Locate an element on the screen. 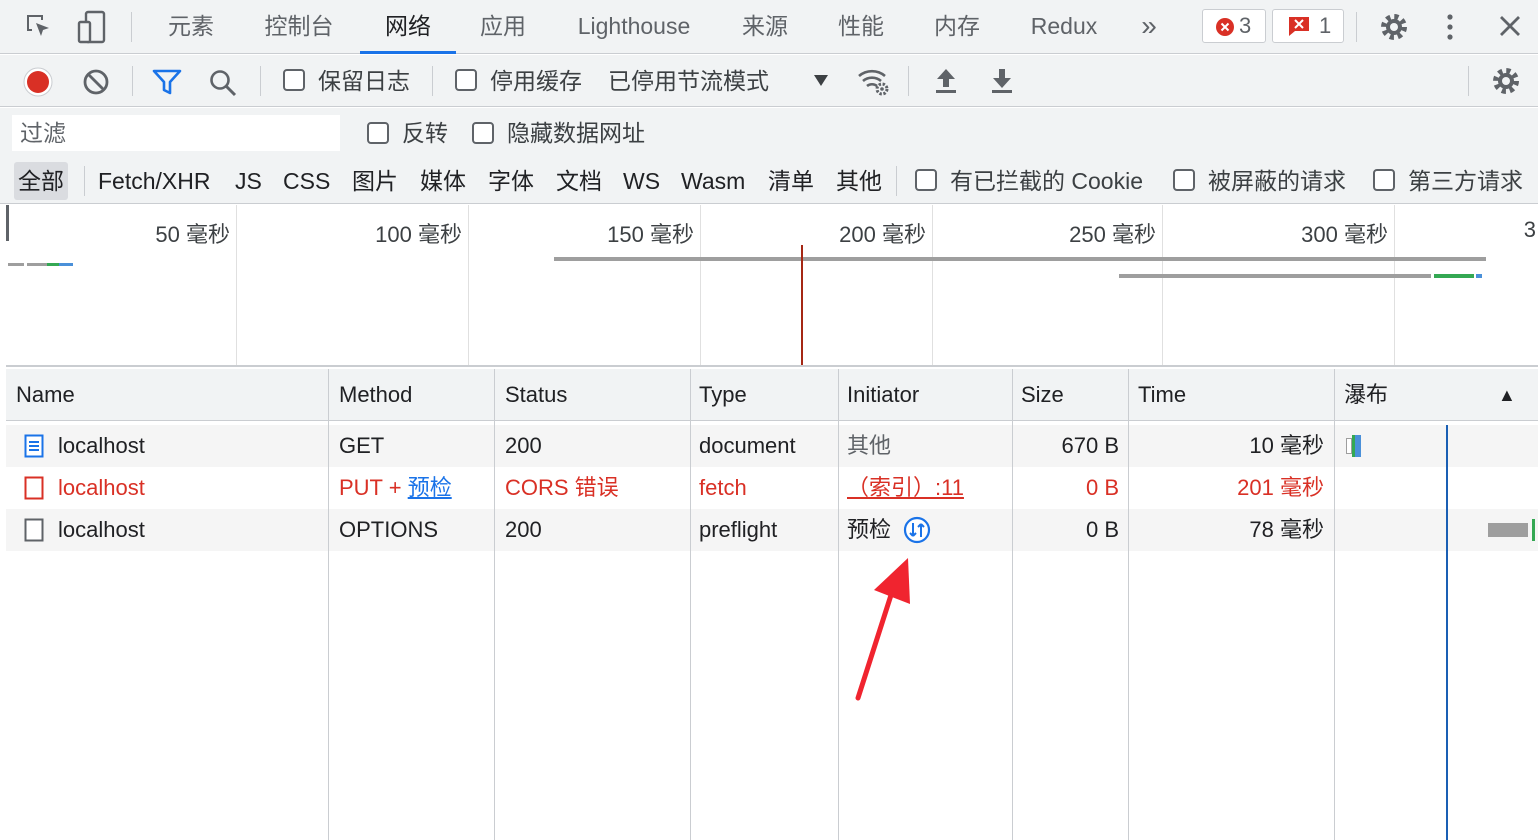 This screenshot has height=840, width=1538. issues-badge: 1 is located at coordinates (1308, 26).